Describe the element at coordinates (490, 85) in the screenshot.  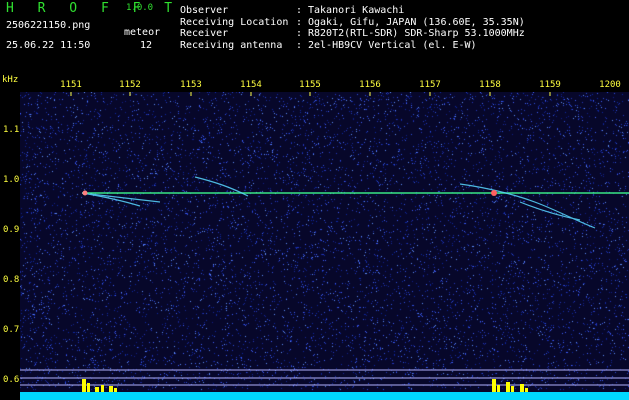
I see `x-tick-label: 1158` at that location.